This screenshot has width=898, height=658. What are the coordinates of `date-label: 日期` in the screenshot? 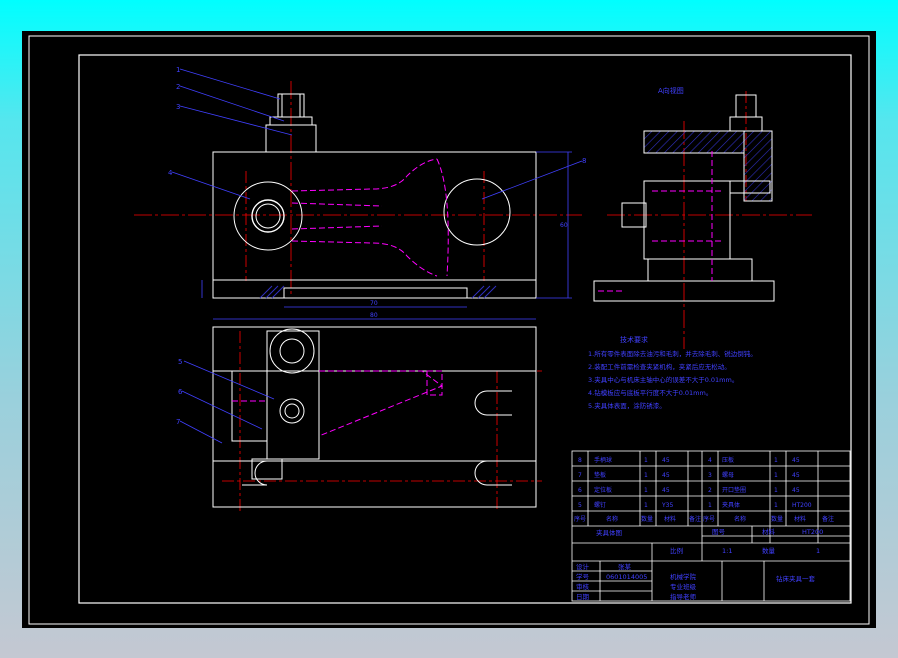 It's located at (583, 597).